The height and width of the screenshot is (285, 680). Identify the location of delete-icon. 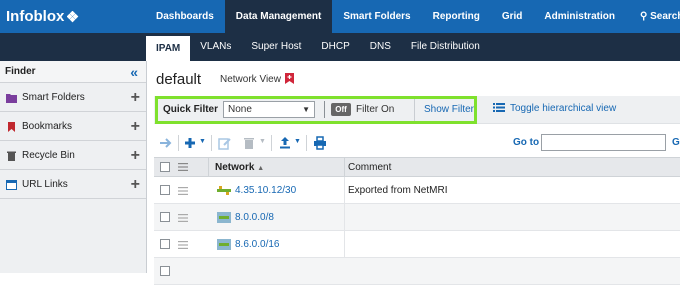
(249, 143).